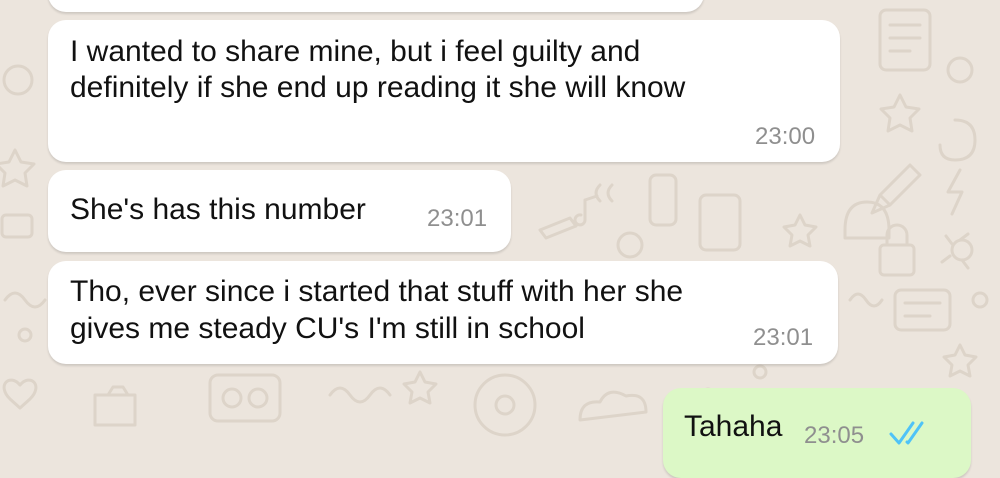  What do you see at coordinates (955, 192) in the screenshot?
I see `wallpaper-doodle-bolt` at bounding box center [955, 192].